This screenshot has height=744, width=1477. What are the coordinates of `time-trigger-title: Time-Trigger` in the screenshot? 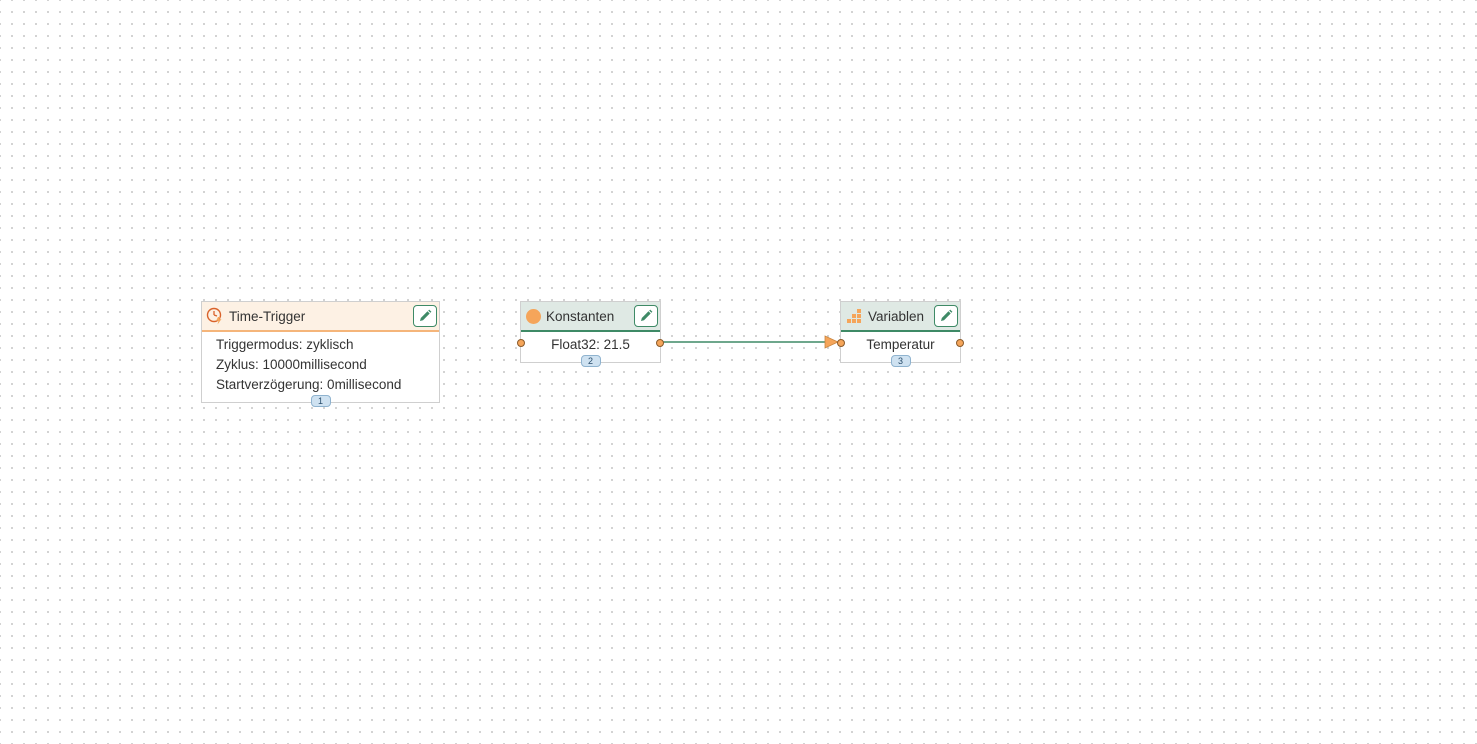 It's located at (267, 316).